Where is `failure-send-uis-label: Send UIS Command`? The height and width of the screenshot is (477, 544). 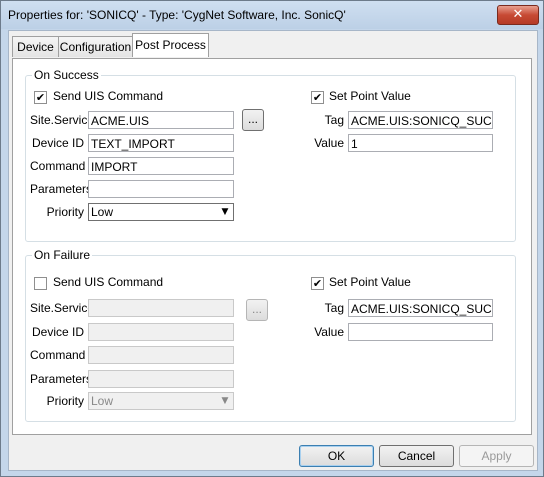
failure-send-uis-label: Send UIS Command is located at coordinates (108, 282).